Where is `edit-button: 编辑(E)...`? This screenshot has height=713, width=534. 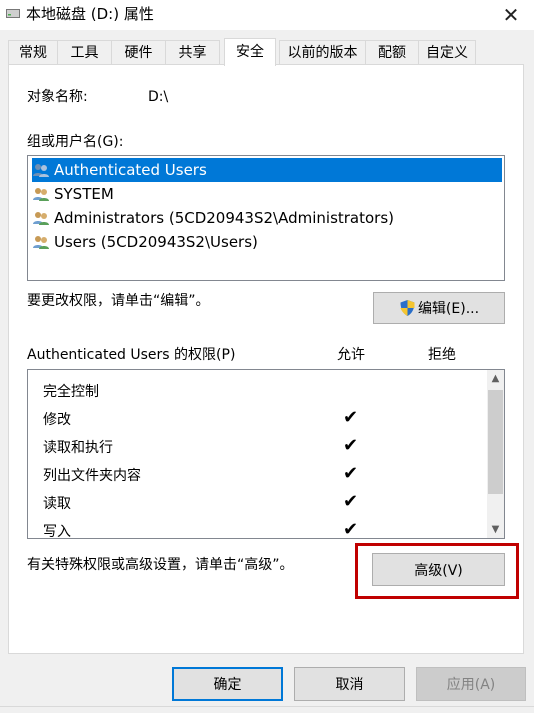
edit-button: 编辑(E)... is located at coordinates (439, 308).